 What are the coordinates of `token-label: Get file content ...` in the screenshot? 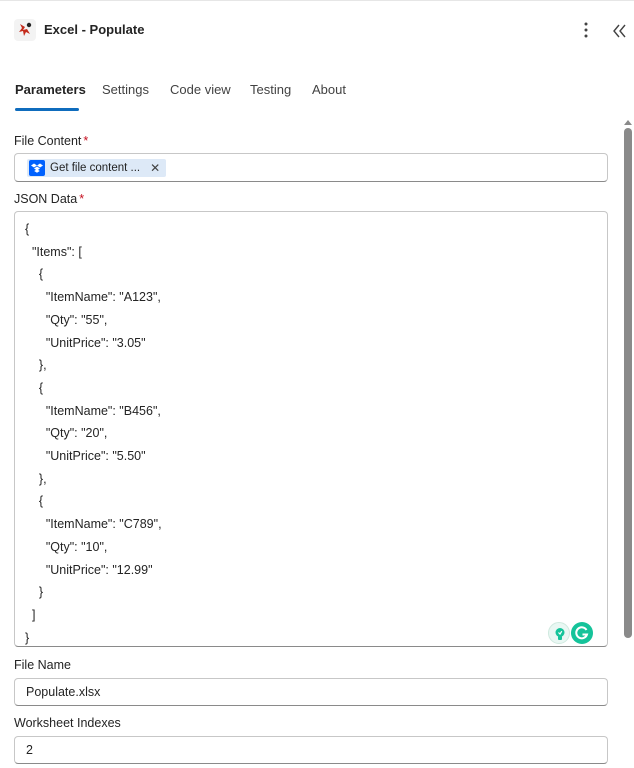 It's located at (95, 168).